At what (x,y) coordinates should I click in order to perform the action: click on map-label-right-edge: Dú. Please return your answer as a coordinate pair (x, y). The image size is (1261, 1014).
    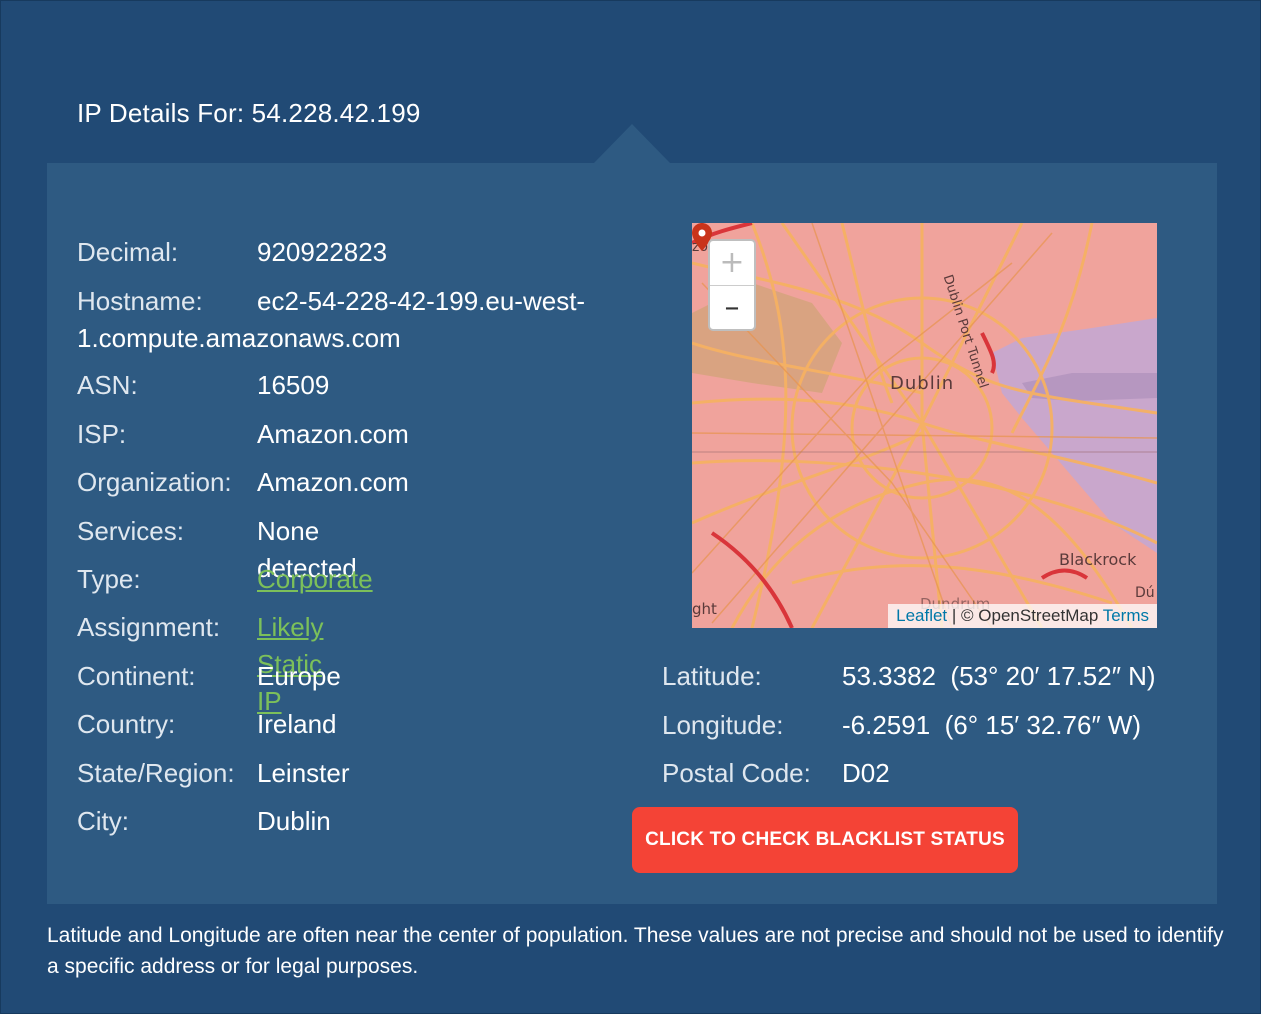
    Looking at the image, I should click on (1145, 593).